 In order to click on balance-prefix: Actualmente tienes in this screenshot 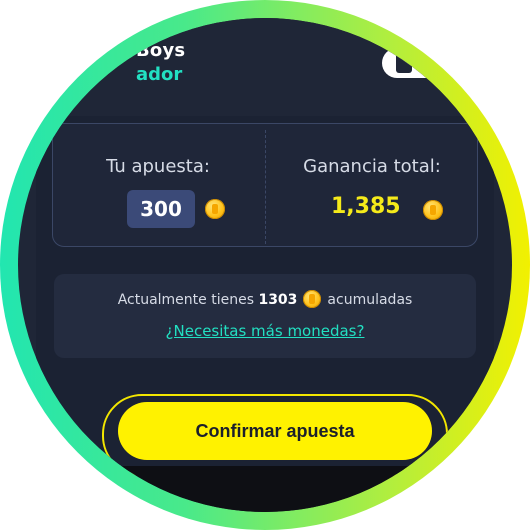, I will do `click(185, 300)`.